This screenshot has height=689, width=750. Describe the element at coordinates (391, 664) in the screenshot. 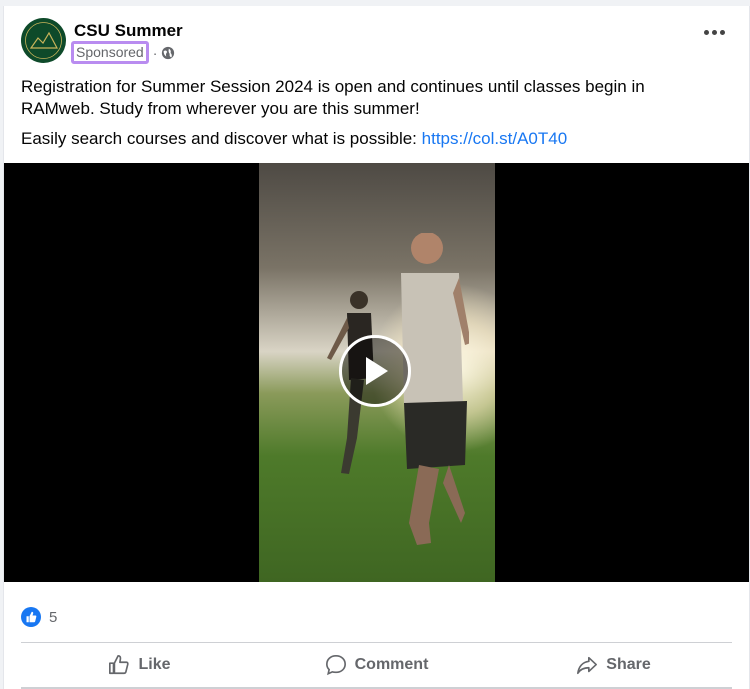

I see `comment-label: Comment` at that location.